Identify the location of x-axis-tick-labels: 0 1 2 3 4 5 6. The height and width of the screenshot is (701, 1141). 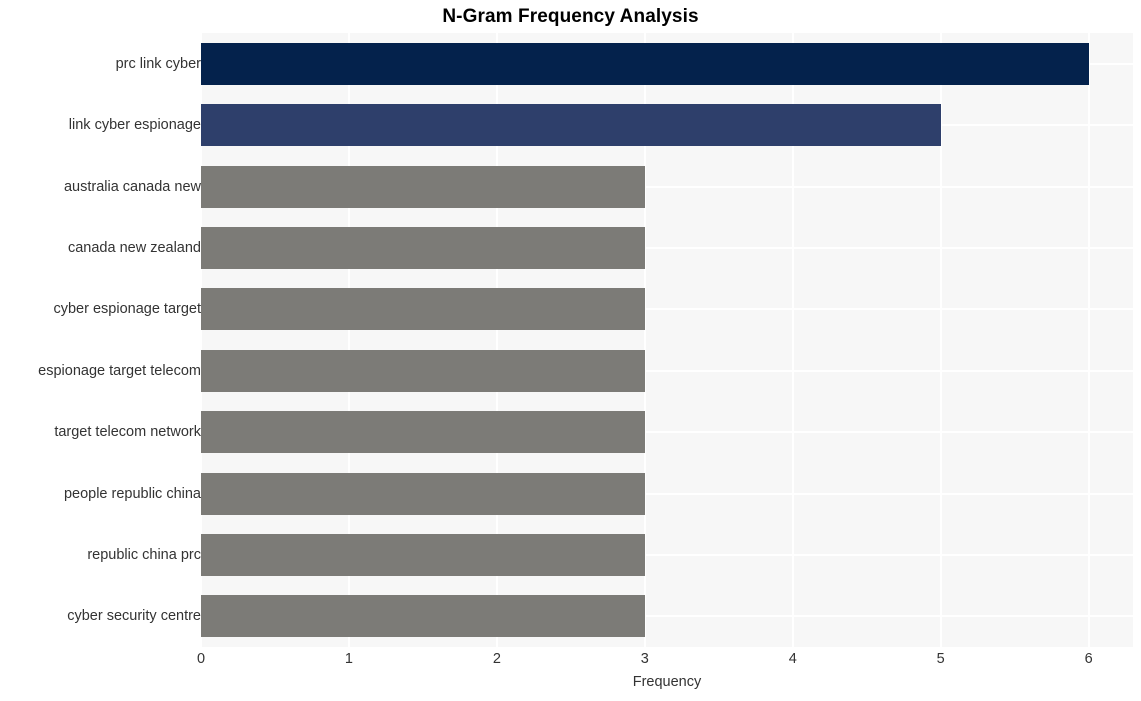
(665, 661).